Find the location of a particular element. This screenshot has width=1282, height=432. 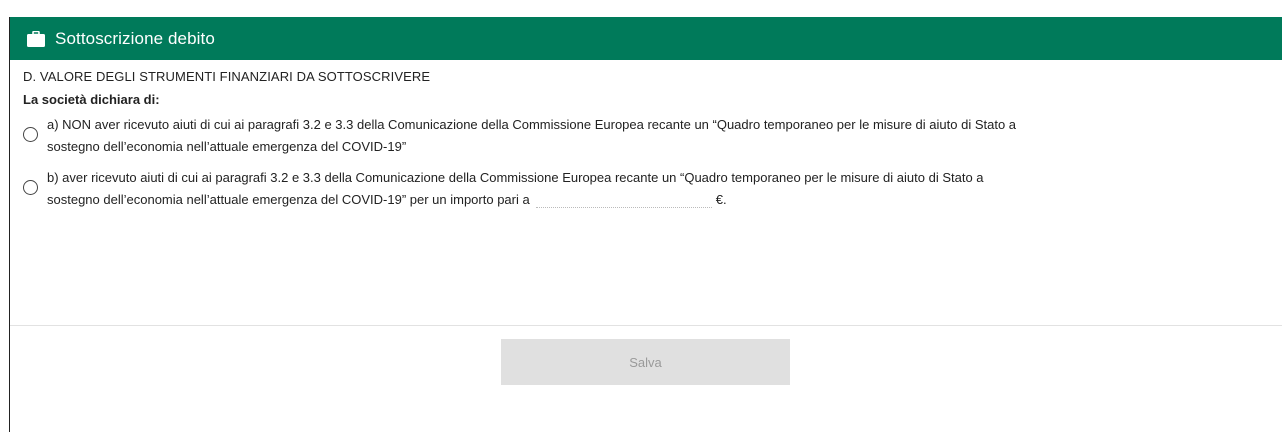

option-a-radio is located at coordinates (30, 134).